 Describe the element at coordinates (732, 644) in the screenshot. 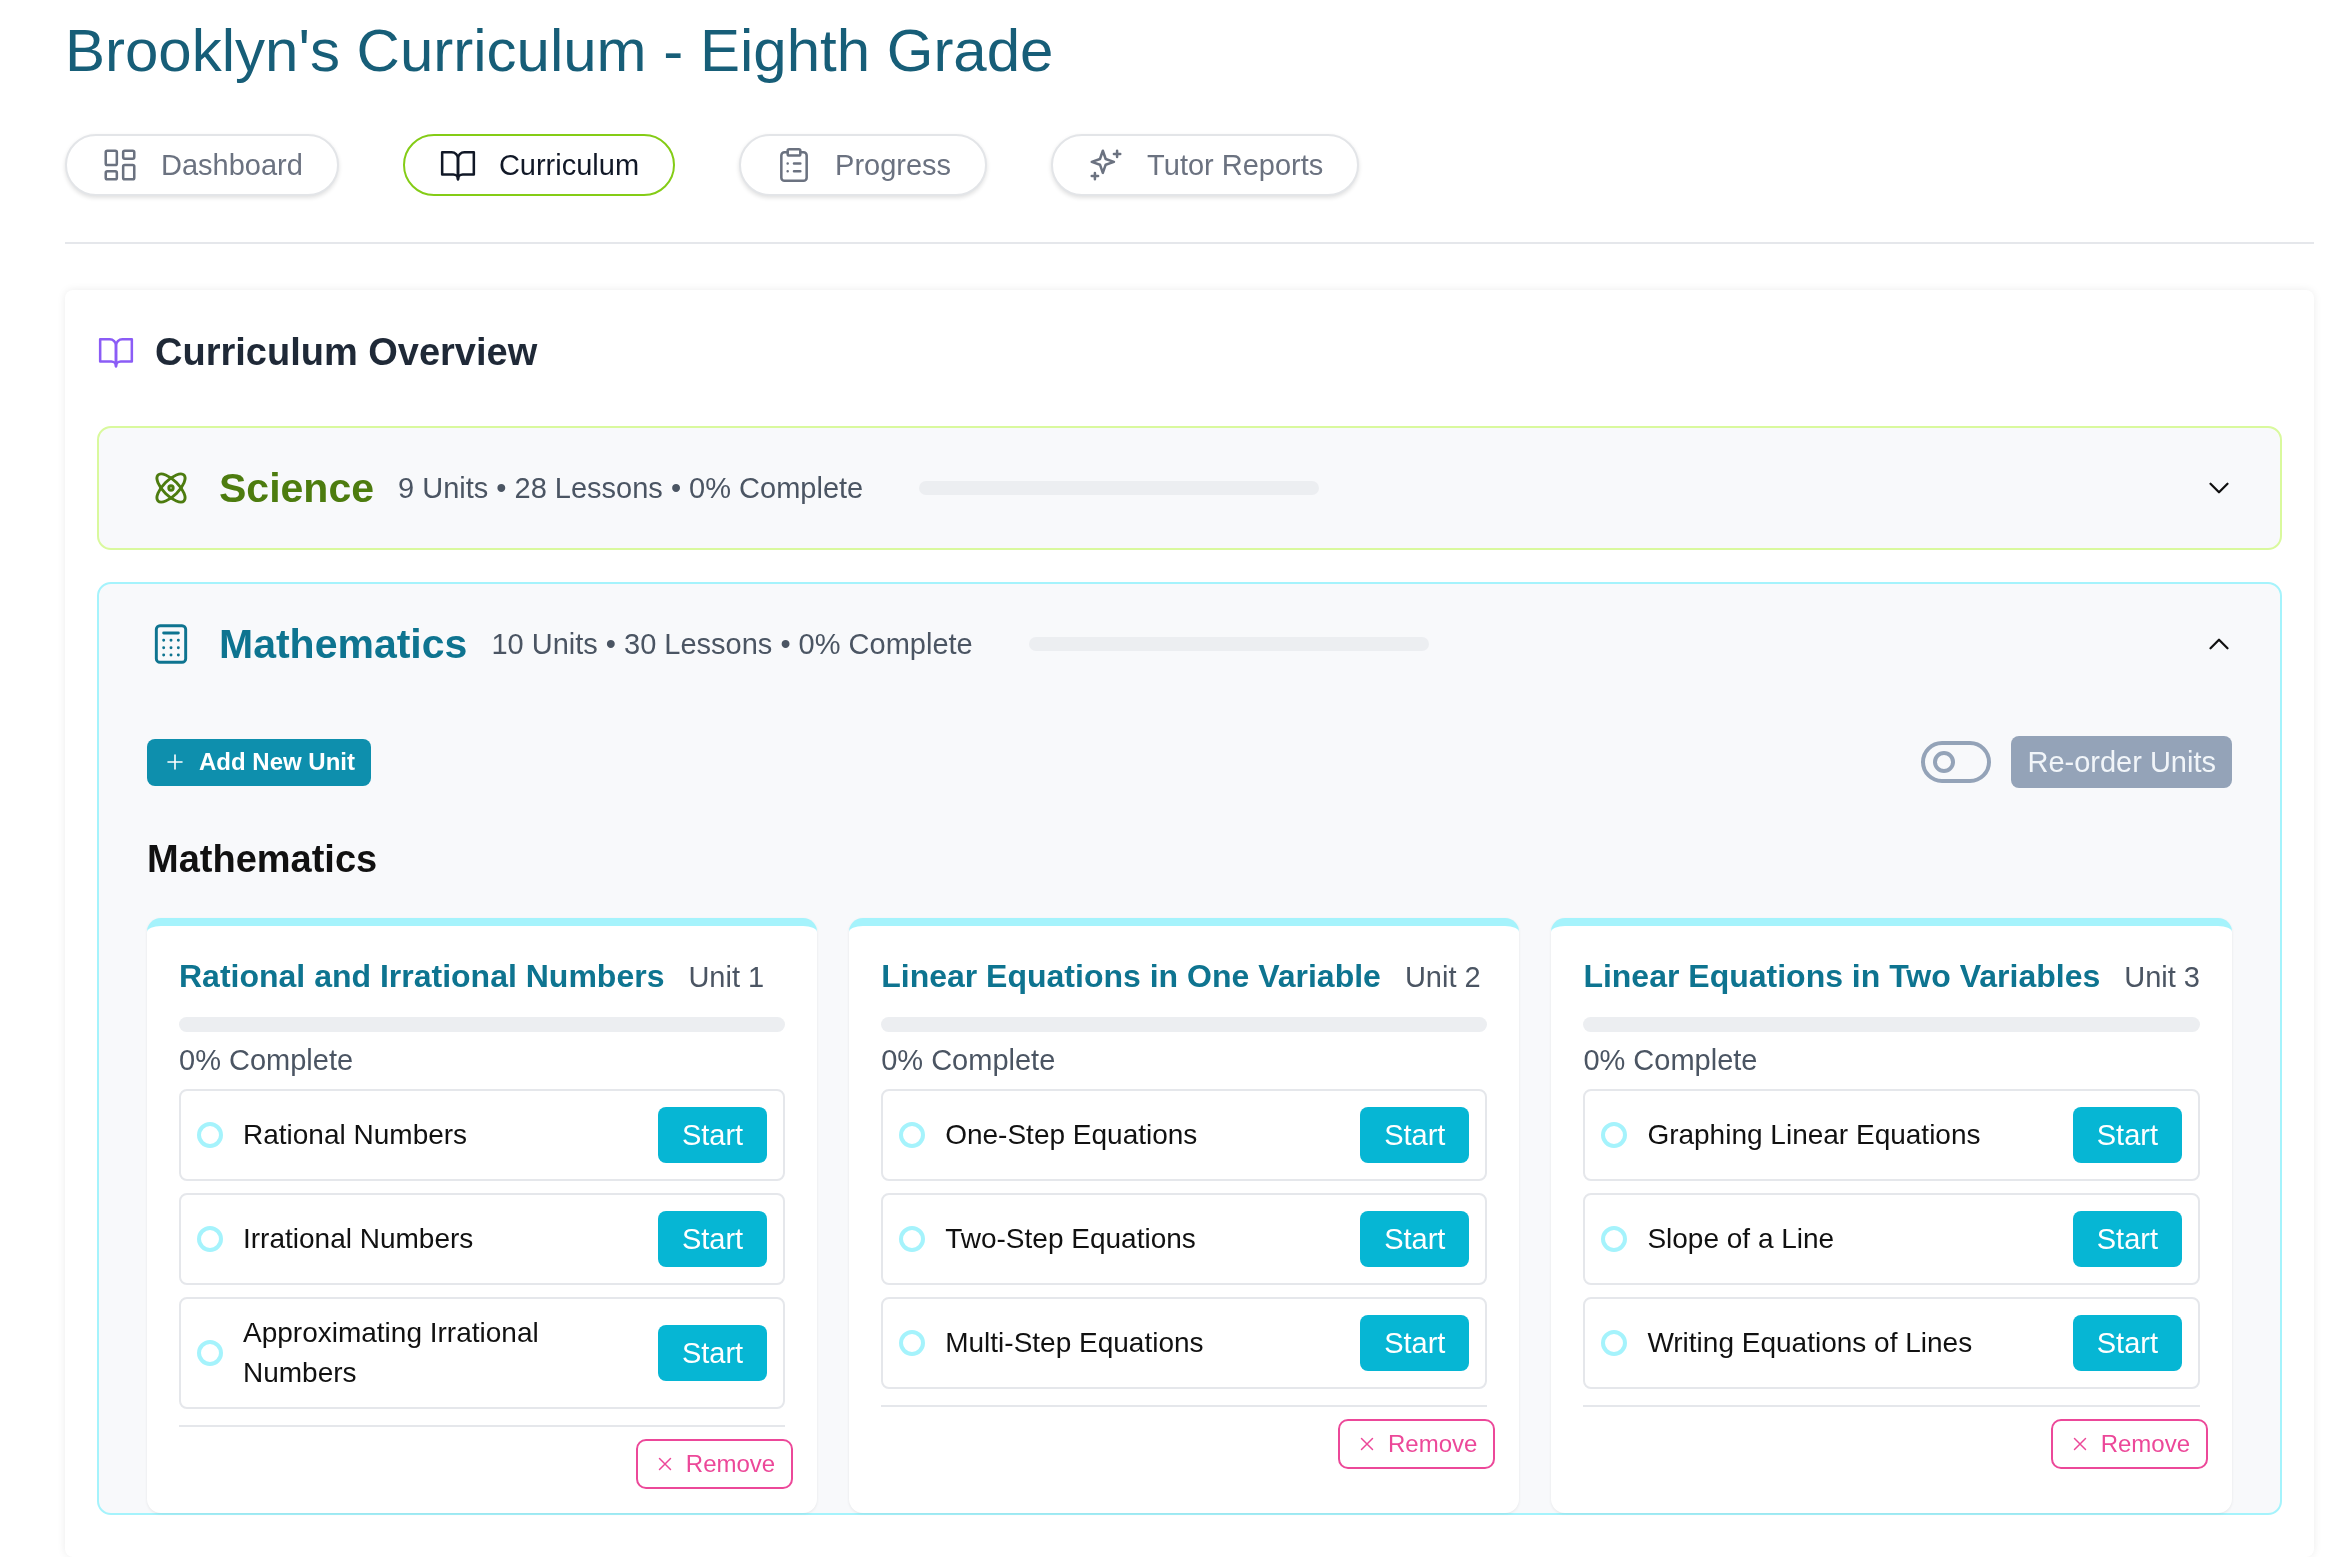

I see `subject-stats: 10 Units • 30 Lessons • 0% Complete` at that location.